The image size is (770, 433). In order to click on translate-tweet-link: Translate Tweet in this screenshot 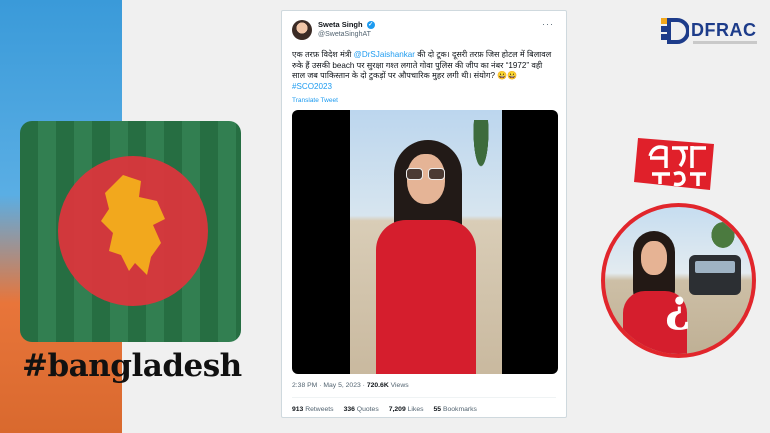, I will do `click(424, 100)`.